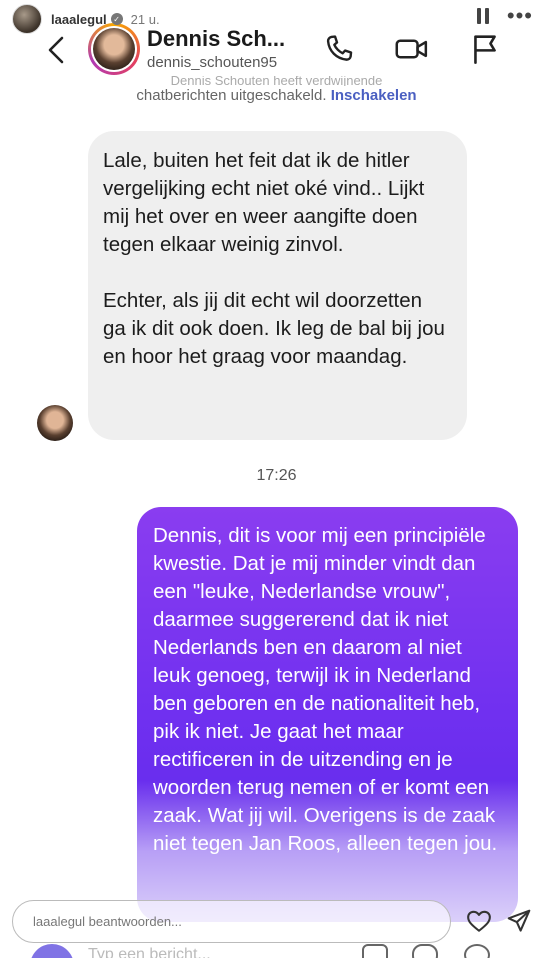  What do you see at coordinates (231, 95) in the screenshot?
I see `notice-line-2: chatberichten uitgeschakeld.` at bounding box center [231, 95].